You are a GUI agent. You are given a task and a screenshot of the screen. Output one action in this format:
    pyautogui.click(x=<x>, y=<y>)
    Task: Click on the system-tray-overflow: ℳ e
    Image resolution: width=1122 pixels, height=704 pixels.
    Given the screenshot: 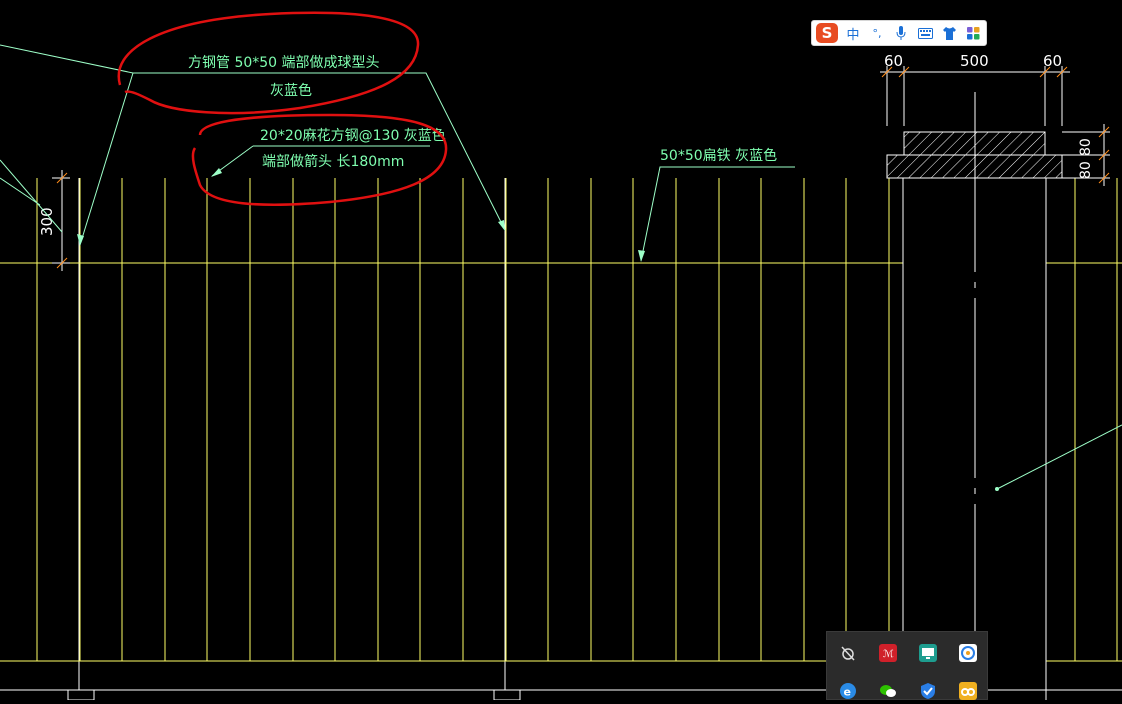 What is the action you would take?
    pyautogui.click(x=907, y=665)
    